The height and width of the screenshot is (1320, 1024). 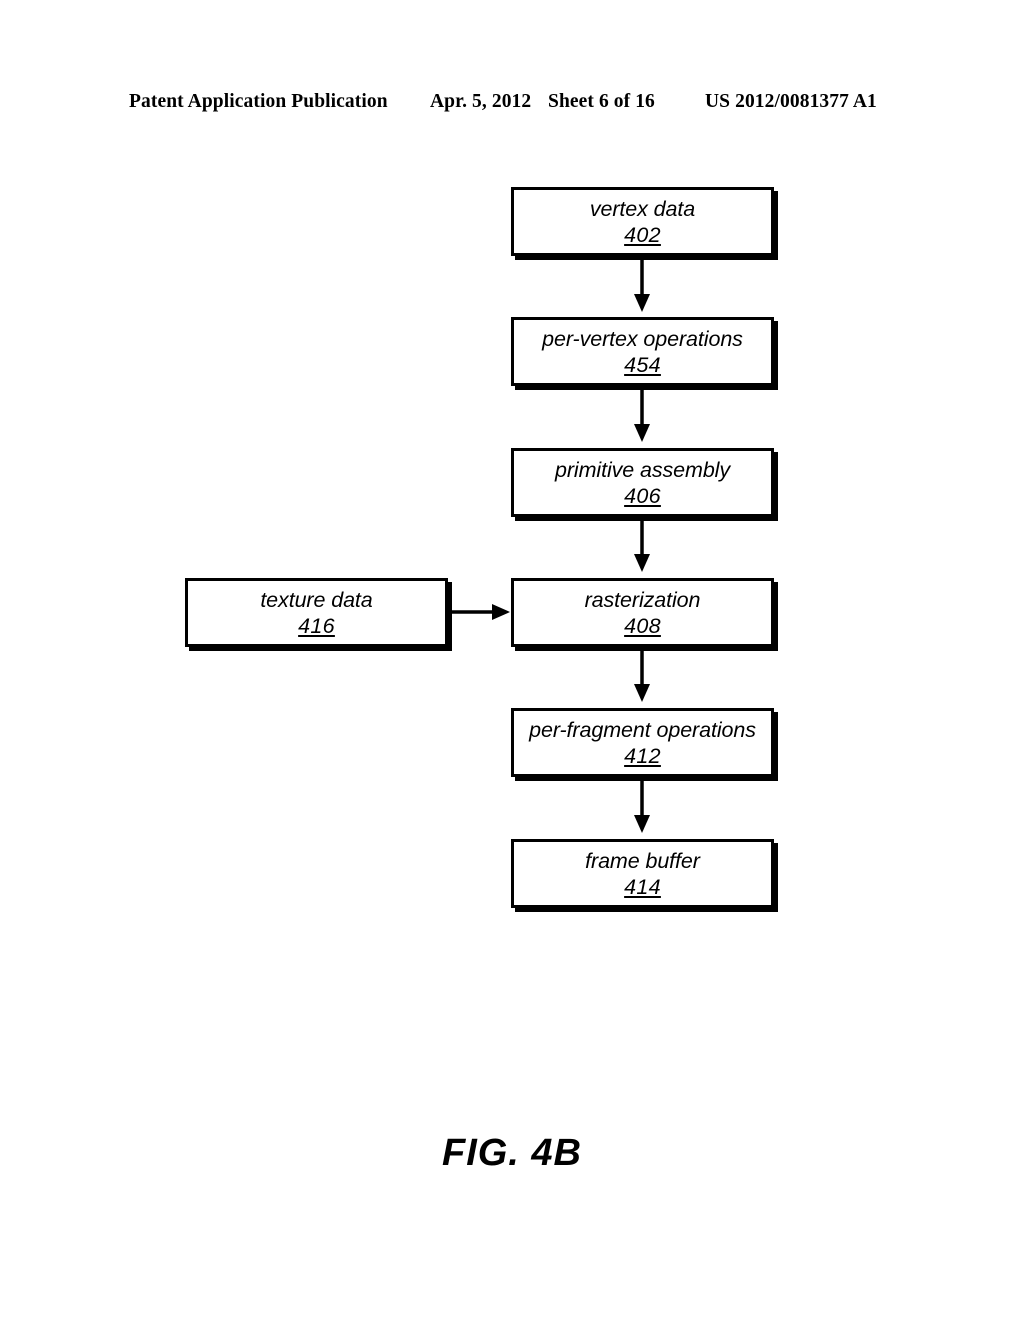 What do you see at coordinates (642, 545) in the screenshot?
I see `arrow-primitive-assembly-to-rasterization` at bounding box center [642, 545].